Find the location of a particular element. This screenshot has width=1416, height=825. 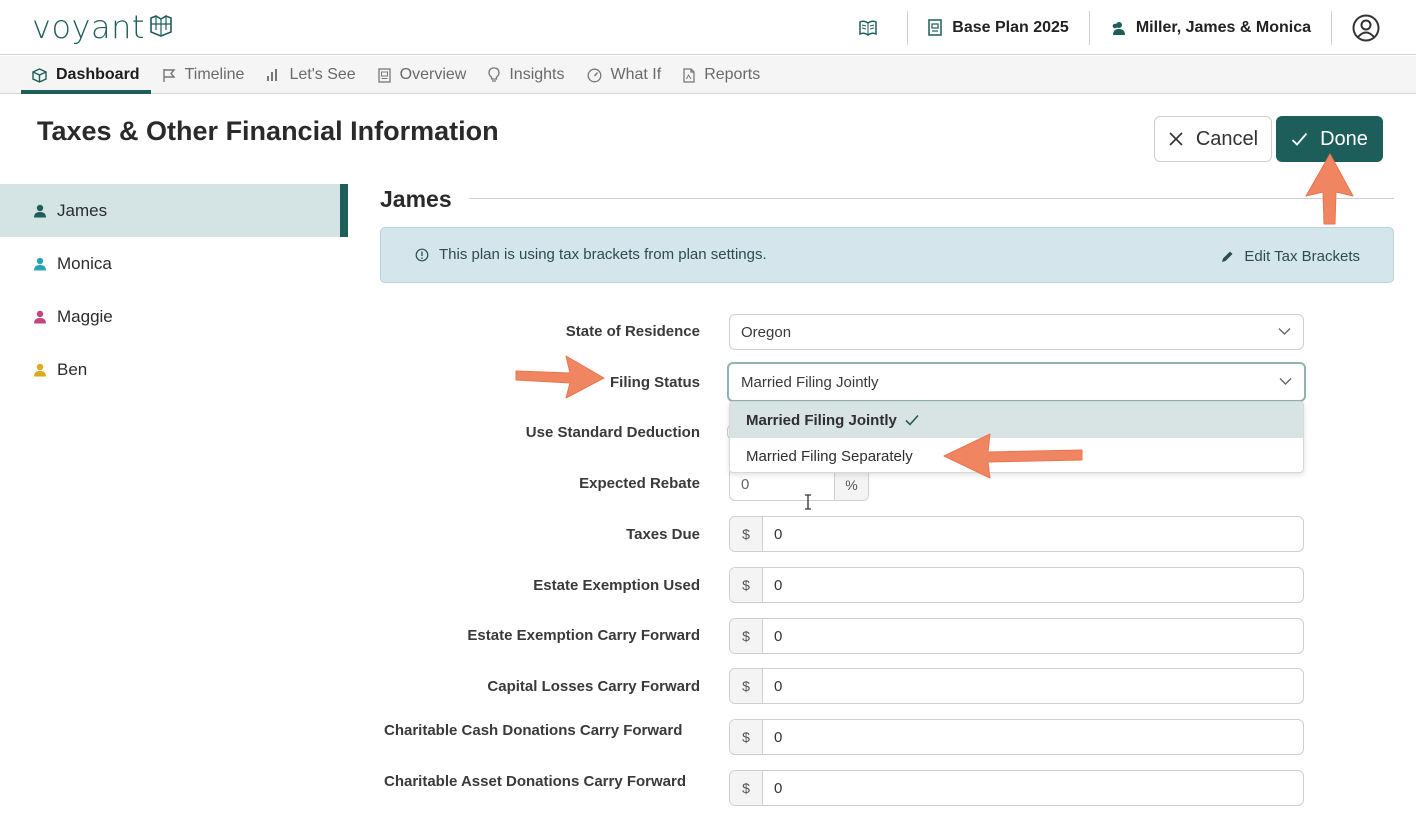

book-icon is located at coordinates (868, 27).